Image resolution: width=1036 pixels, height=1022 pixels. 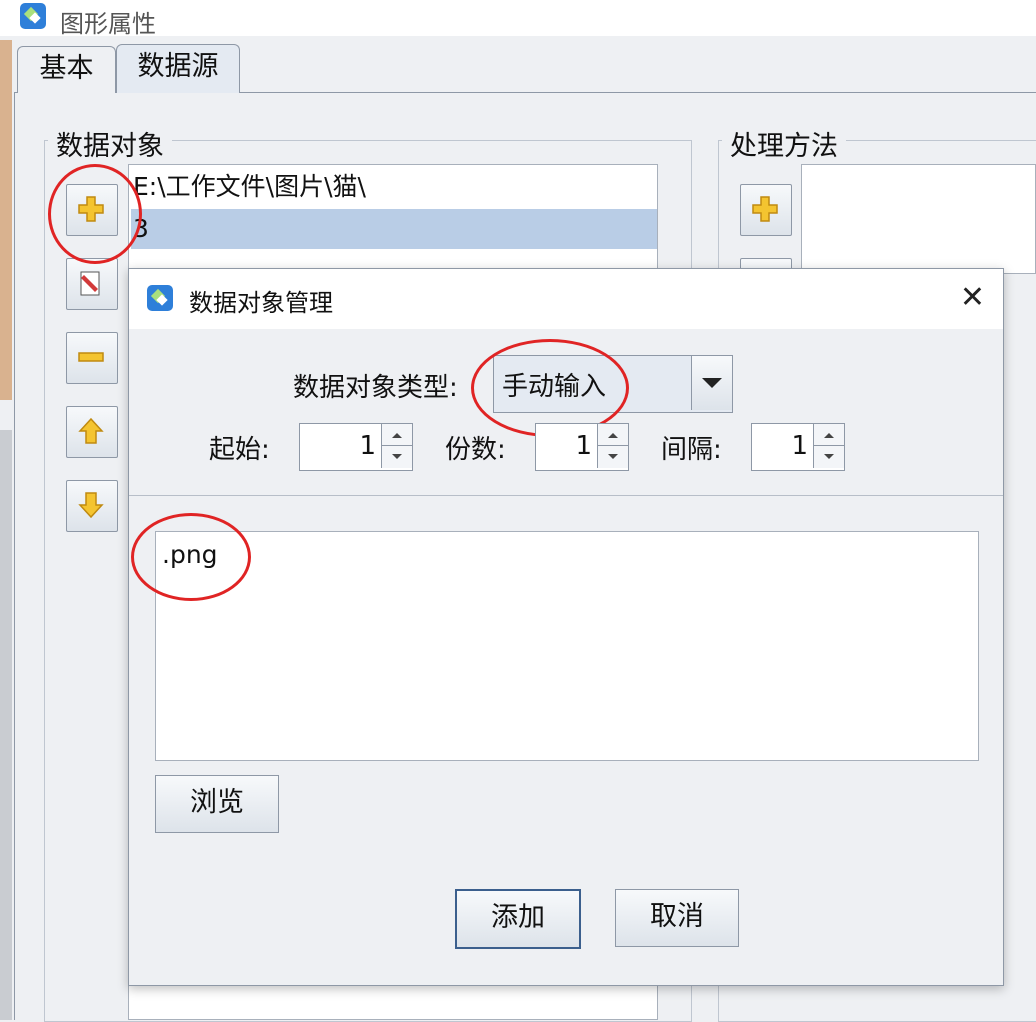 What do you see at coordinates (178, 68) in the screenshot?
I see `tab-datasource: 数据源` at bounding box center [178, 68].